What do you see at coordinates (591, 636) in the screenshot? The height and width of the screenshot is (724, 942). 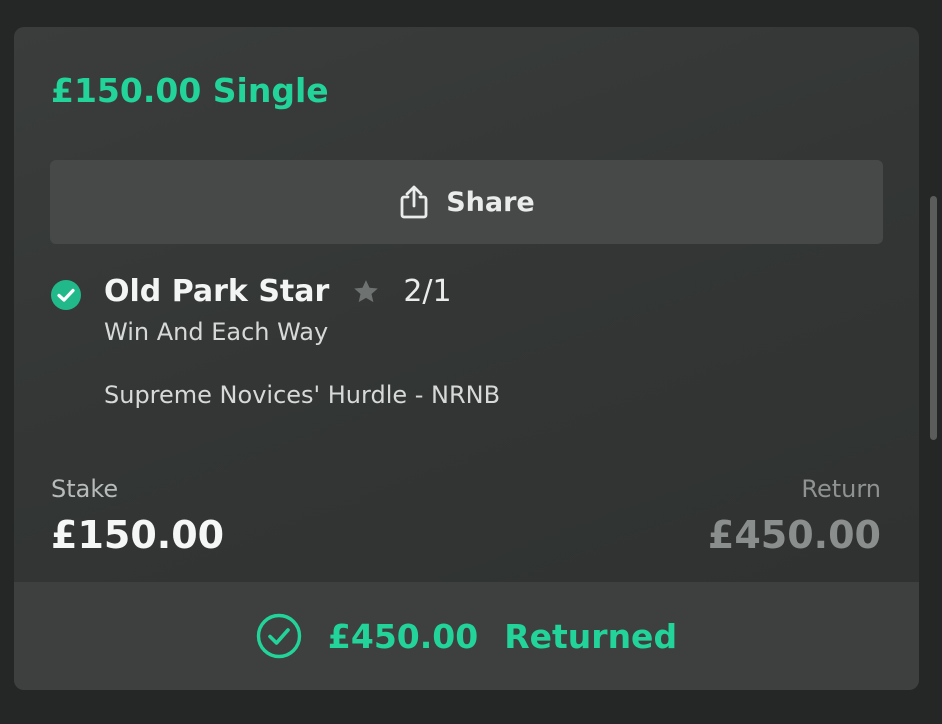 I see `returned-status: Returned` at bounding box center [591, 636].